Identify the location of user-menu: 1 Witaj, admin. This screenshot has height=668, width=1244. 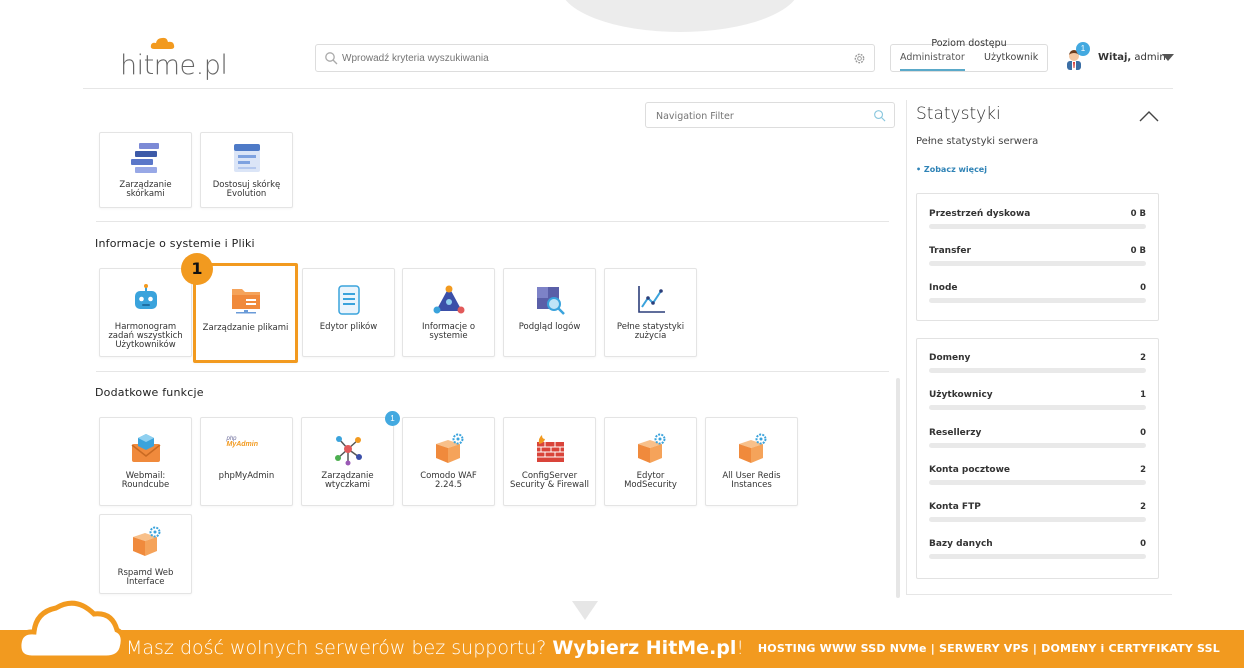
(1124, 57).